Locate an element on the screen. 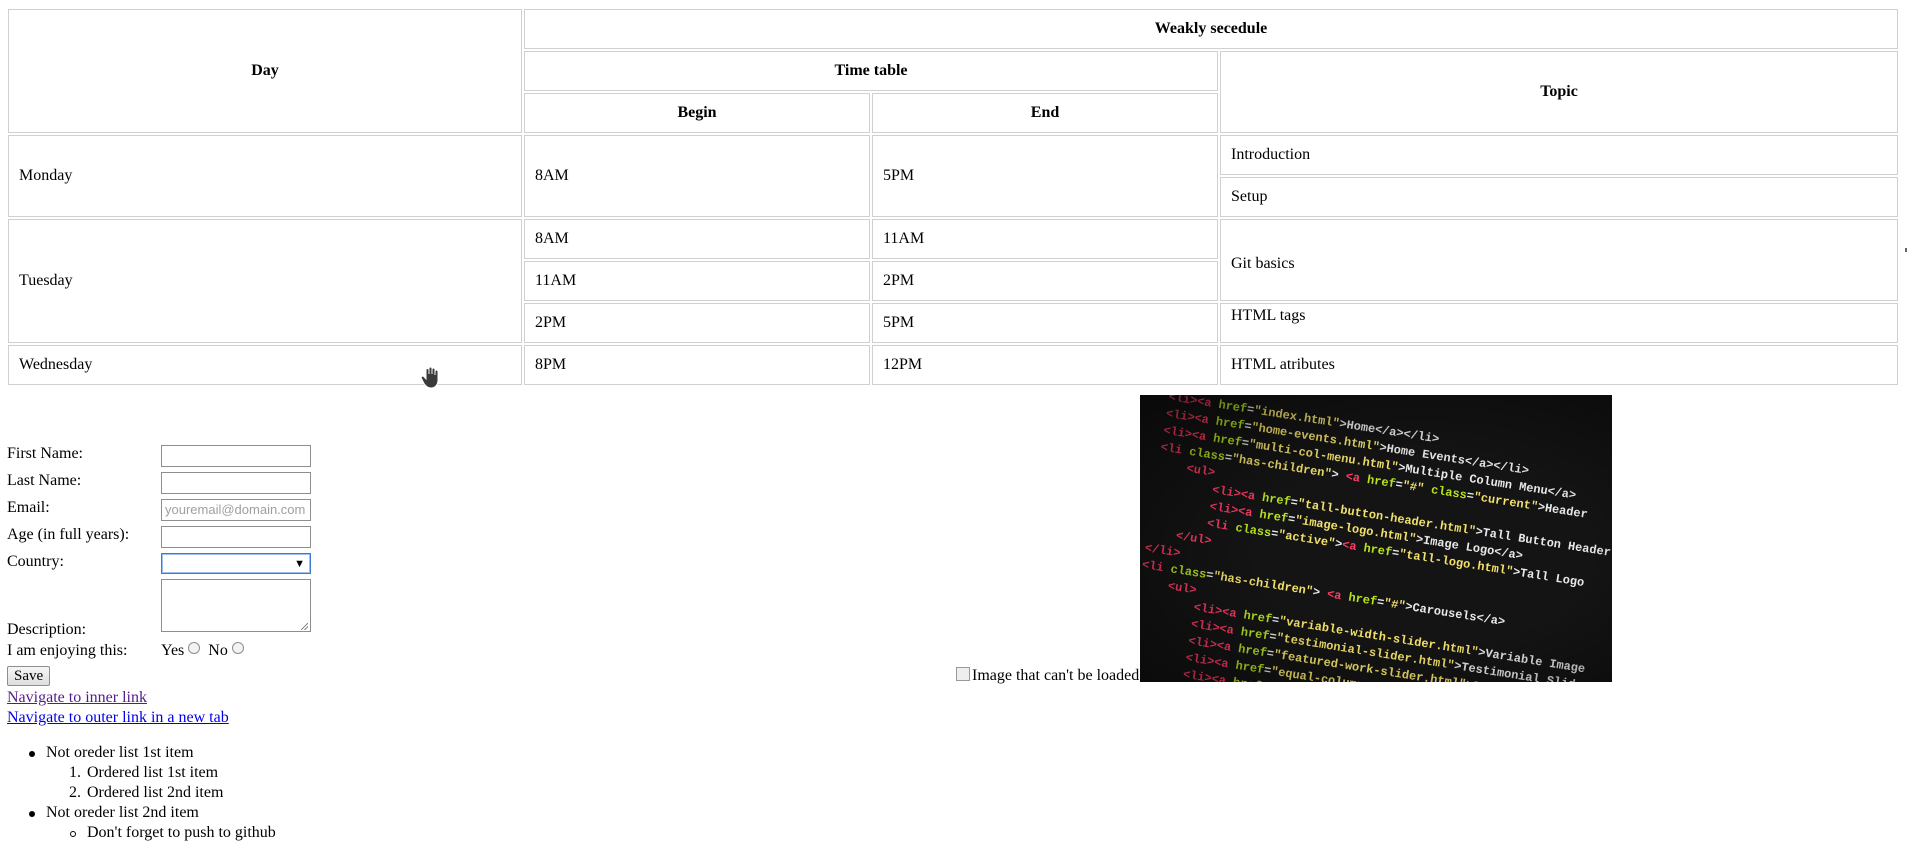 The width and height of the screenshot is (1907, 859). cell-tuesday-end-2: 2PM is located at coordinates (1045, 281).